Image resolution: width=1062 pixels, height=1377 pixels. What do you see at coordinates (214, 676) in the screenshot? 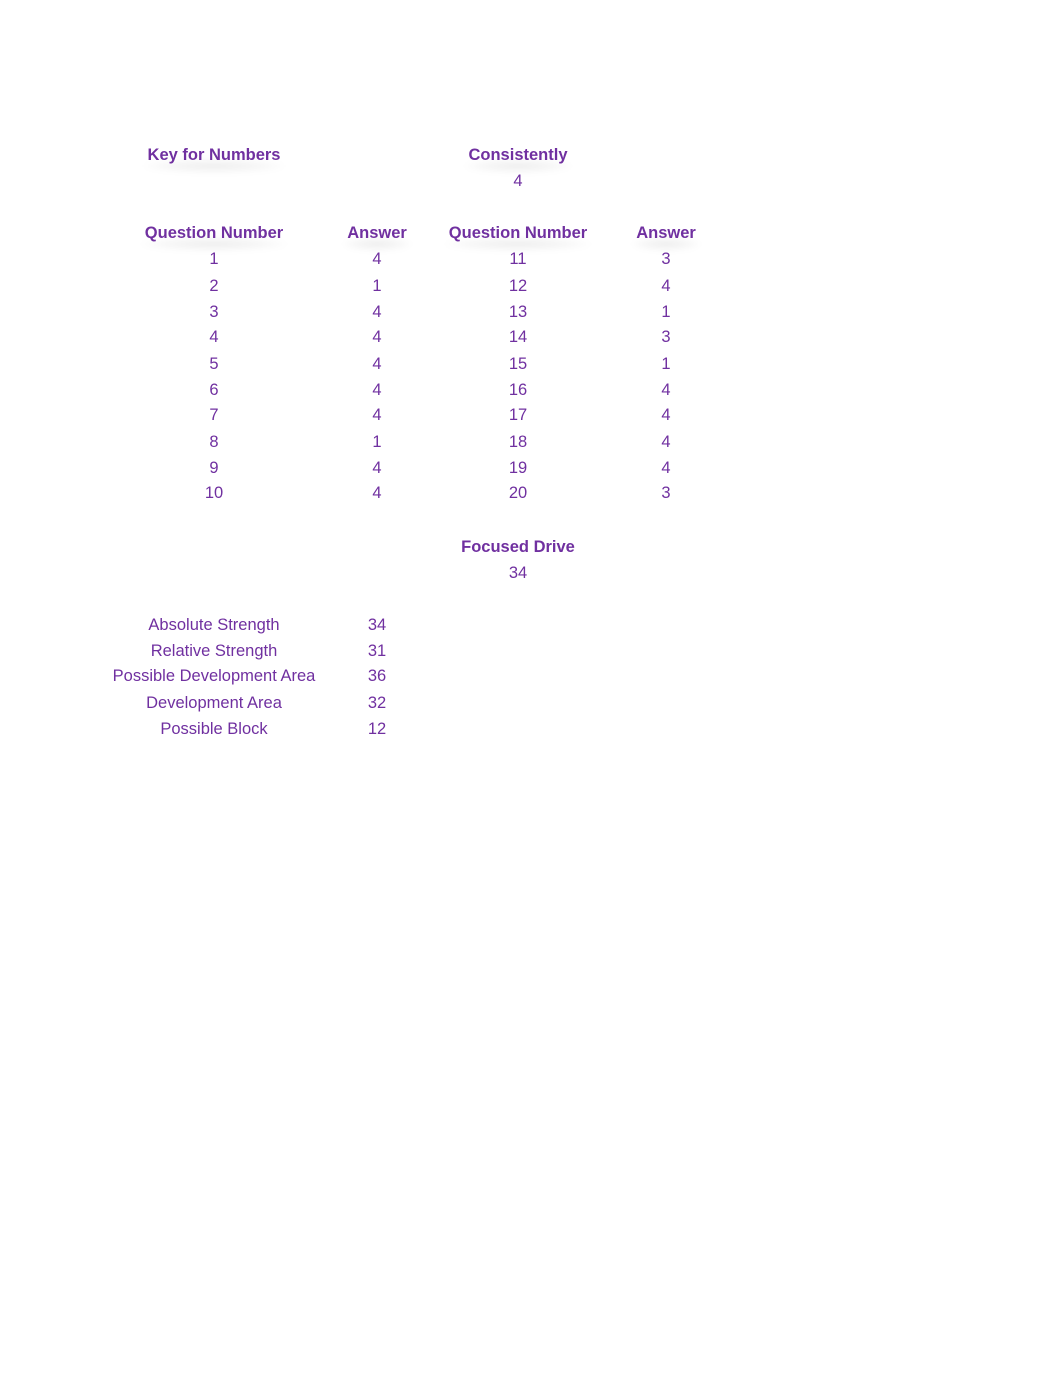
I see `score-label: Possible Development Area` at bounding box center [214, 676].